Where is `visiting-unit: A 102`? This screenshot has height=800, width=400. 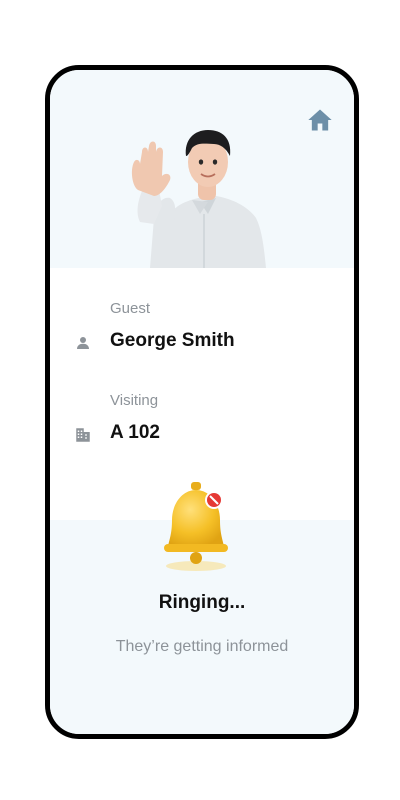 visiting-unit: A 102 is located at coordinates (135, 432).